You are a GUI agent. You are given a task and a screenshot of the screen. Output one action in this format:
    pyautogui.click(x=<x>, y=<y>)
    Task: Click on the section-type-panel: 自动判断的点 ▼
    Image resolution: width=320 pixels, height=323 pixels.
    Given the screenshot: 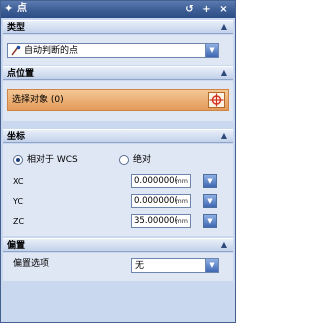 What is the action you would take?
    pyautogui.click(x=118, y=50)
    